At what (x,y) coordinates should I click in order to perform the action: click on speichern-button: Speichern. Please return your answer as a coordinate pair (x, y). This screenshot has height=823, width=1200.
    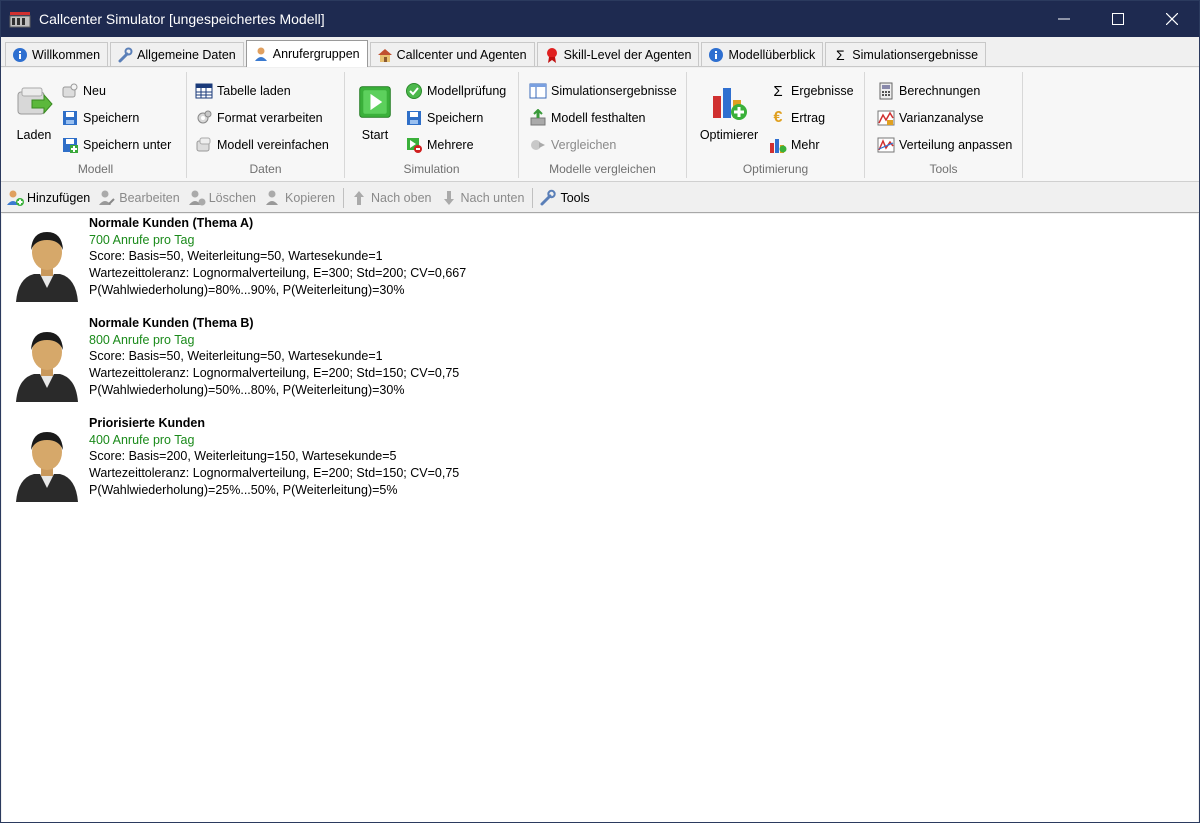
    Looking at the image, I should click on (100, 118).